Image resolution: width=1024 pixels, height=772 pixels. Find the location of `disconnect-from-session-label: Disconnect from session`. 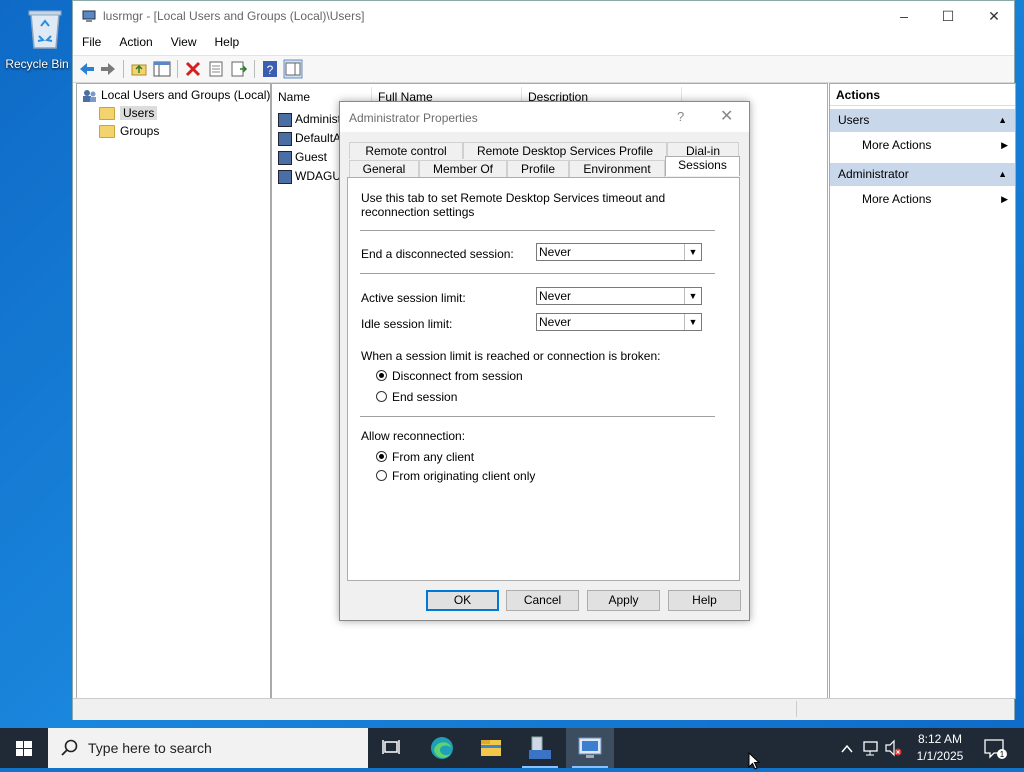

disconnect-from-session-label: Disconnect from session is located at coordinates (457, 376).